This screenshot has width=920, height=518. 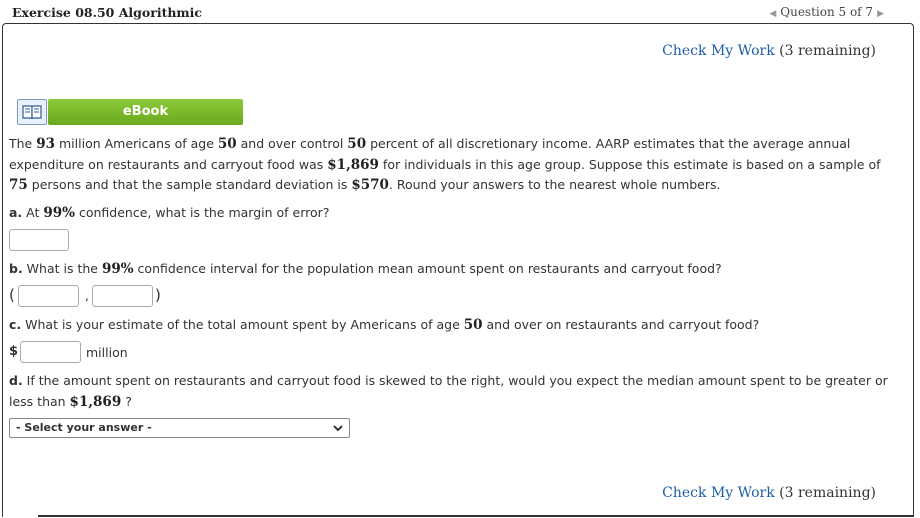 What do you see at coordinates (87, 296) in the screenshot?
I see `interval-comma: ,` at bounding box center [87, 296].